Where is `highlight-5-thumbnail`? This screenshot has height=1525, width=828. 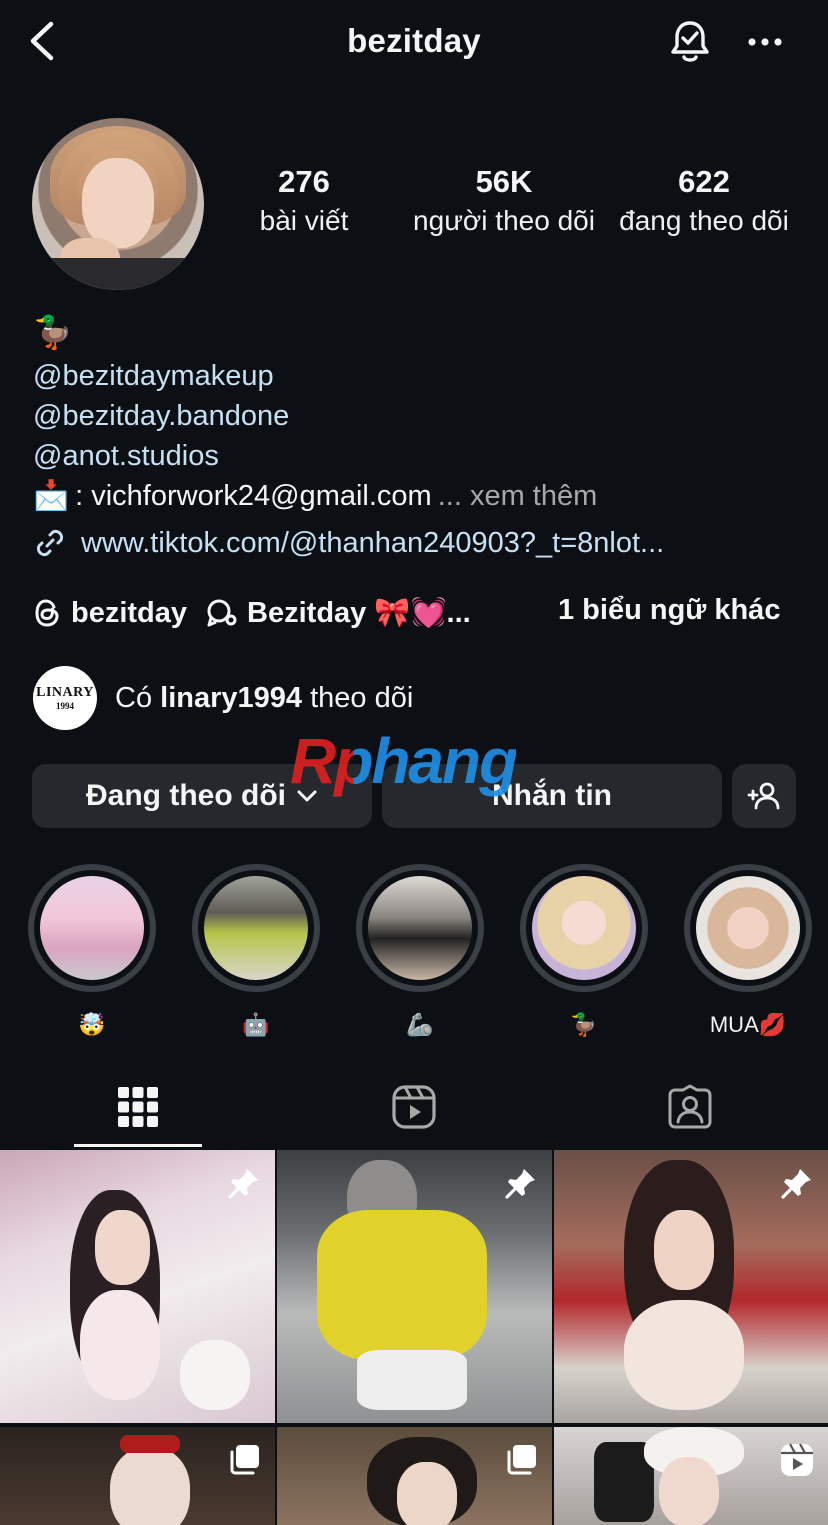
highlight-5-thumbnail is located at coordinates (748, 928).